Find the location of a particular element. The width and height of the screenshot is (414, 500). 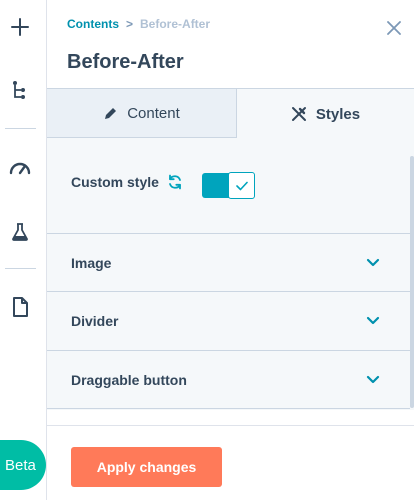

document-icon is located at coordinates (20, 307).